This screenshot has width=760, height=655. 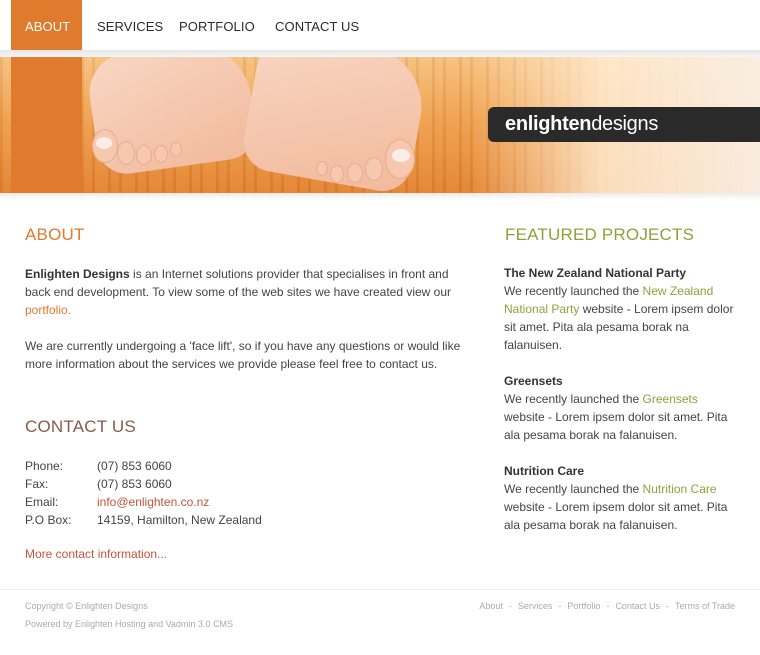 What do you see at coordinates (317, 25) in the screenshot?
I see `nav-contact-us: CONTACT US` at bounding box center [317, 25].